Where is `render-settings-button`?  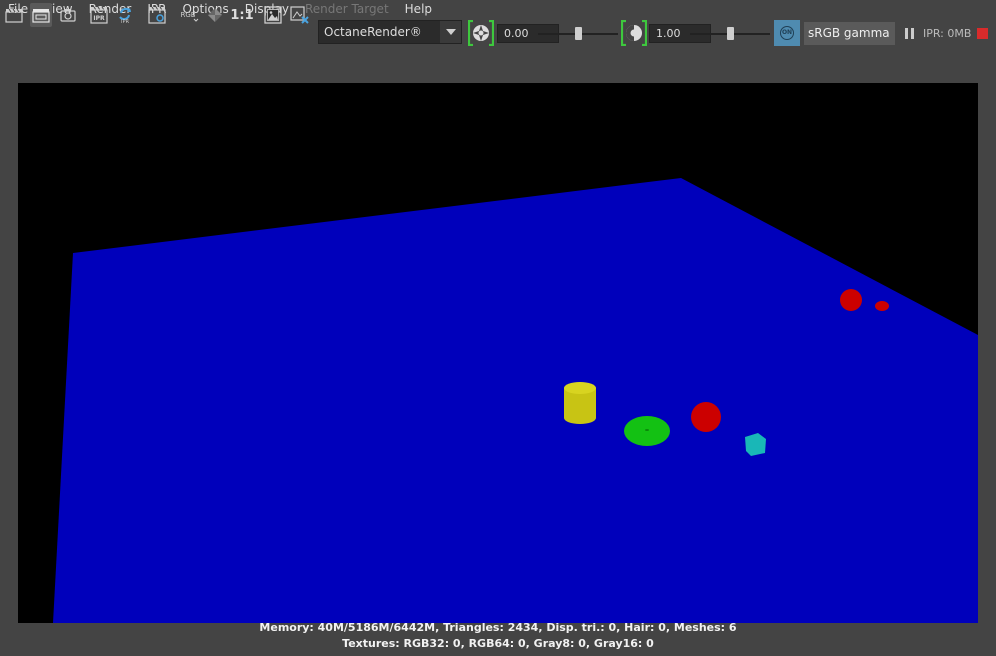
render-settings-button is located at coordinates (157, 15).